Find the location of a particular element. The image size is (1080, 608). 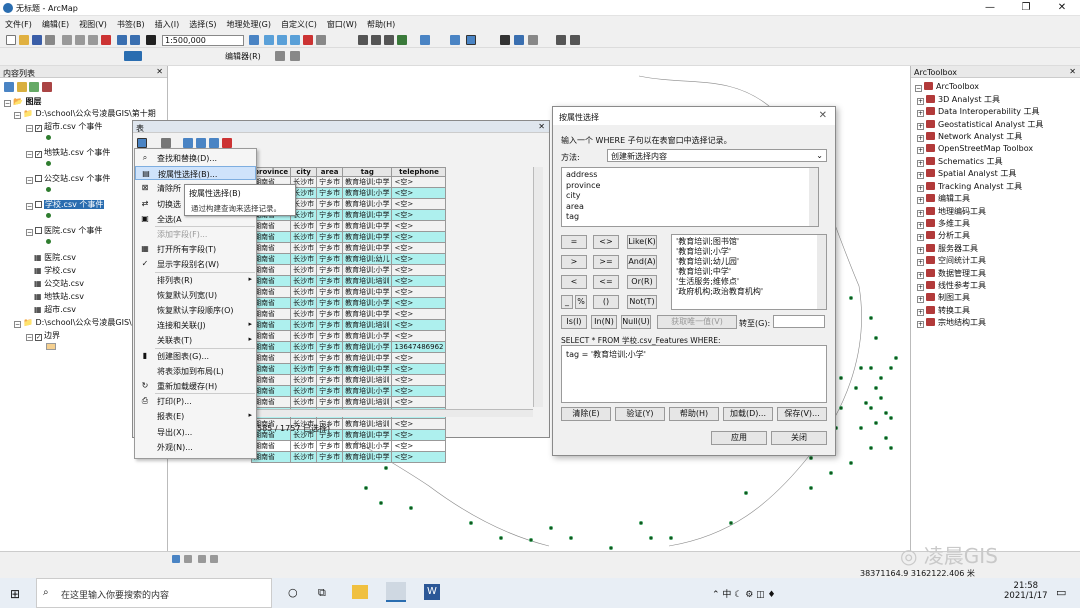

menu-bookmarks: 书签(B) is located at coordinates (131, 24).